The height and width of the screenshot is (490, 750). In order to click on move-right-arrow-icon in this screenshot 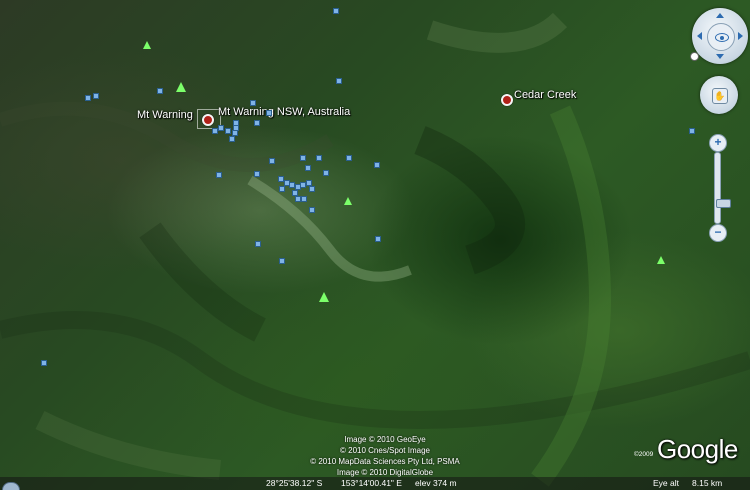, I will do `click(732, 95)`.